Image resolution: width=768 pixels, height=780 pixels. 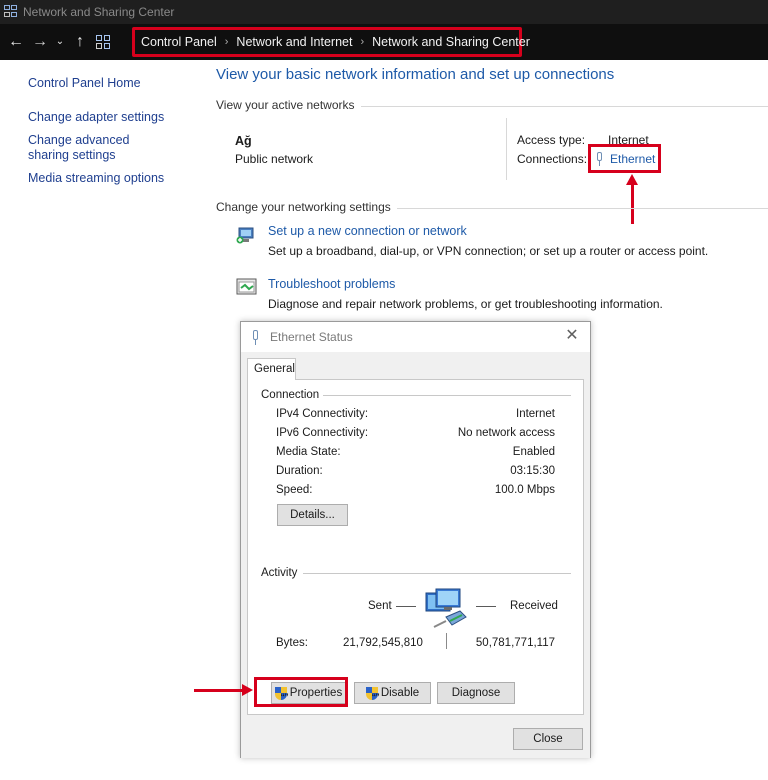 What do you see at coordinates (535, 414) in the screenshot?
I see `ipv4-connectivity-value: Internet` at bounding box center [535, 414].